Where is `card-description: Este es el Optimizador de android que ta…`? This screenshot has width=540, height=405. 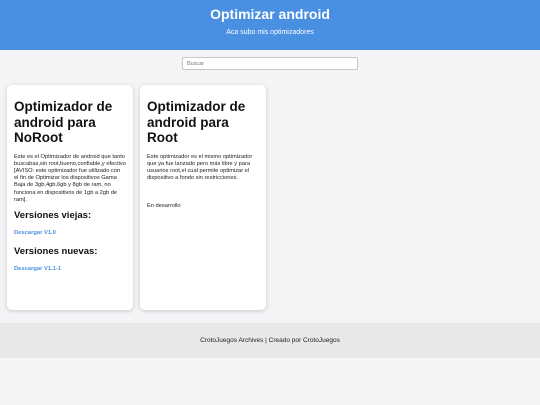 card-description: Este es el Optimizador de android que ta… is located at coordinates (70, 178).